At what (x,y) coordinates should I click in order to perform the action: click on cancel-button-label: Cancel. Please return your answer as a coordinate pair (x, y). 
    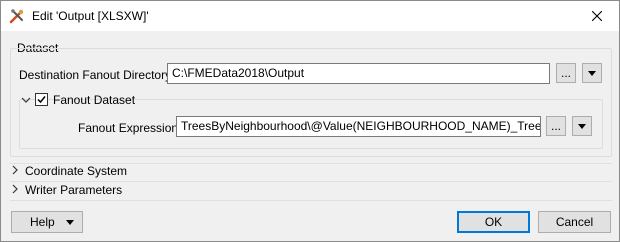
    Looking at the image, I should click on (574, 222).